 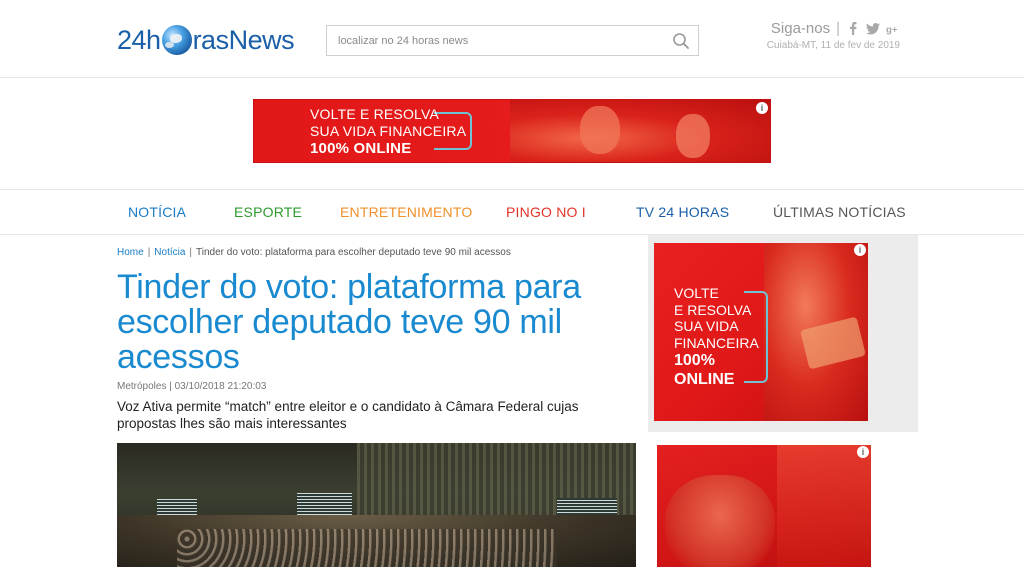 I want to click on search-box, so click(x=512, y=40).